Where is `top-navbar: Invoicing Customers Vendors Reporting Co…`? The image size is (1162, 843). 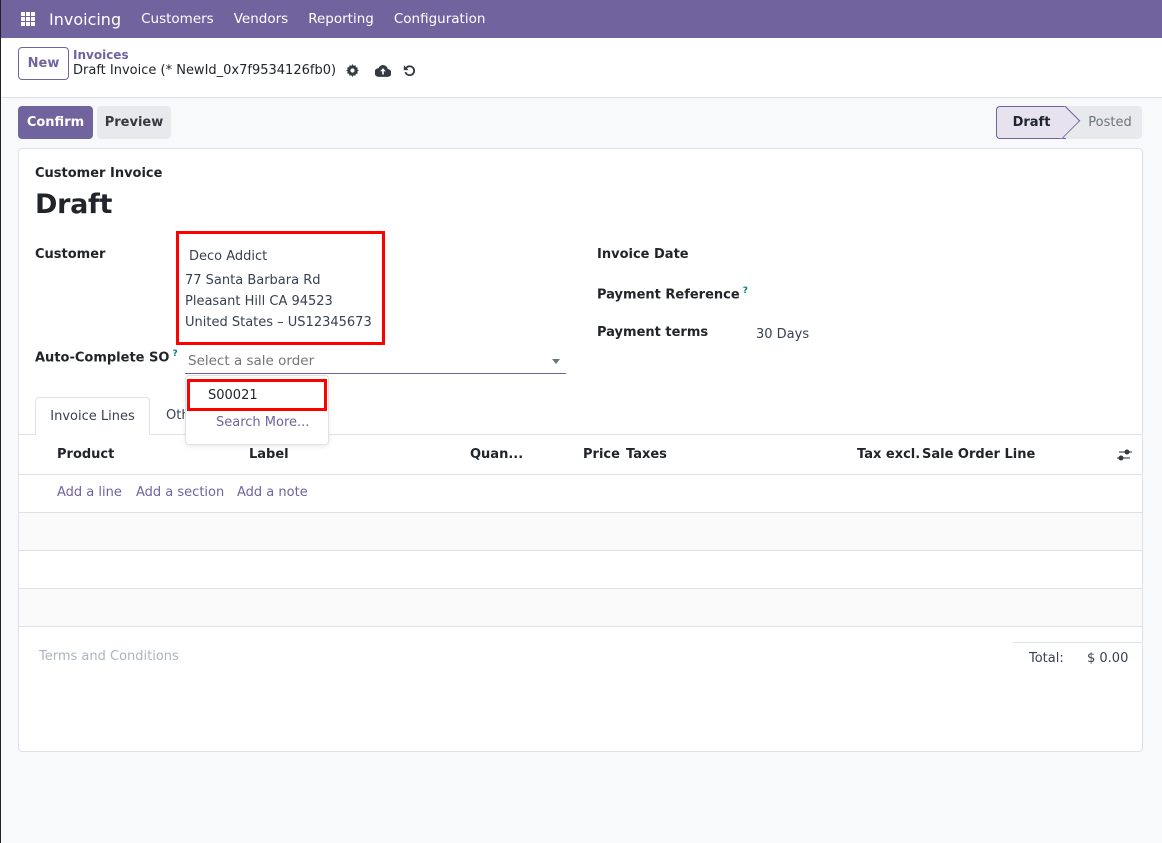
top-navbar: Invoicing Customers Vendors Reporting Co… is located at coordinates (581, 19).